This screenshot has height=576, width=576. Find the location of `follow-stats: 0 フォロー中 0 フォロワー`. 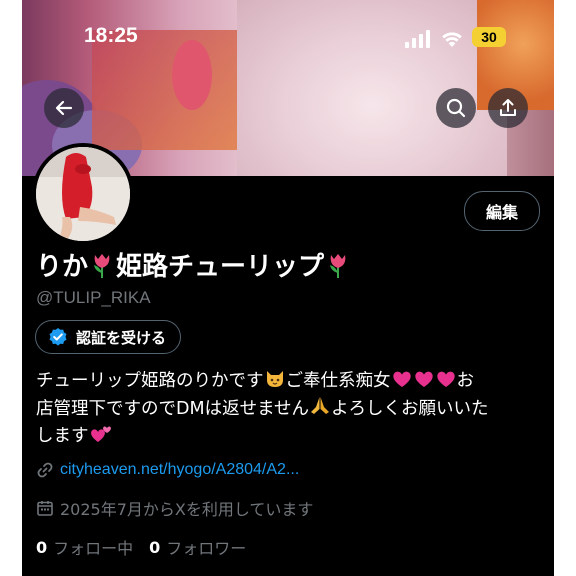

follow-stats: 0 フォロー中 0 フォロワー is located at coordinates (141, 547).